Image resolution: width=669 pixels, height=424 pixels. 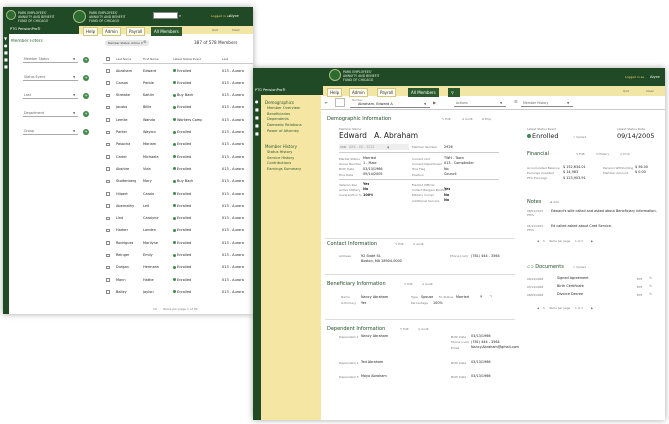 I want to click on shield-icon: ■, so click(x=6, y=52).